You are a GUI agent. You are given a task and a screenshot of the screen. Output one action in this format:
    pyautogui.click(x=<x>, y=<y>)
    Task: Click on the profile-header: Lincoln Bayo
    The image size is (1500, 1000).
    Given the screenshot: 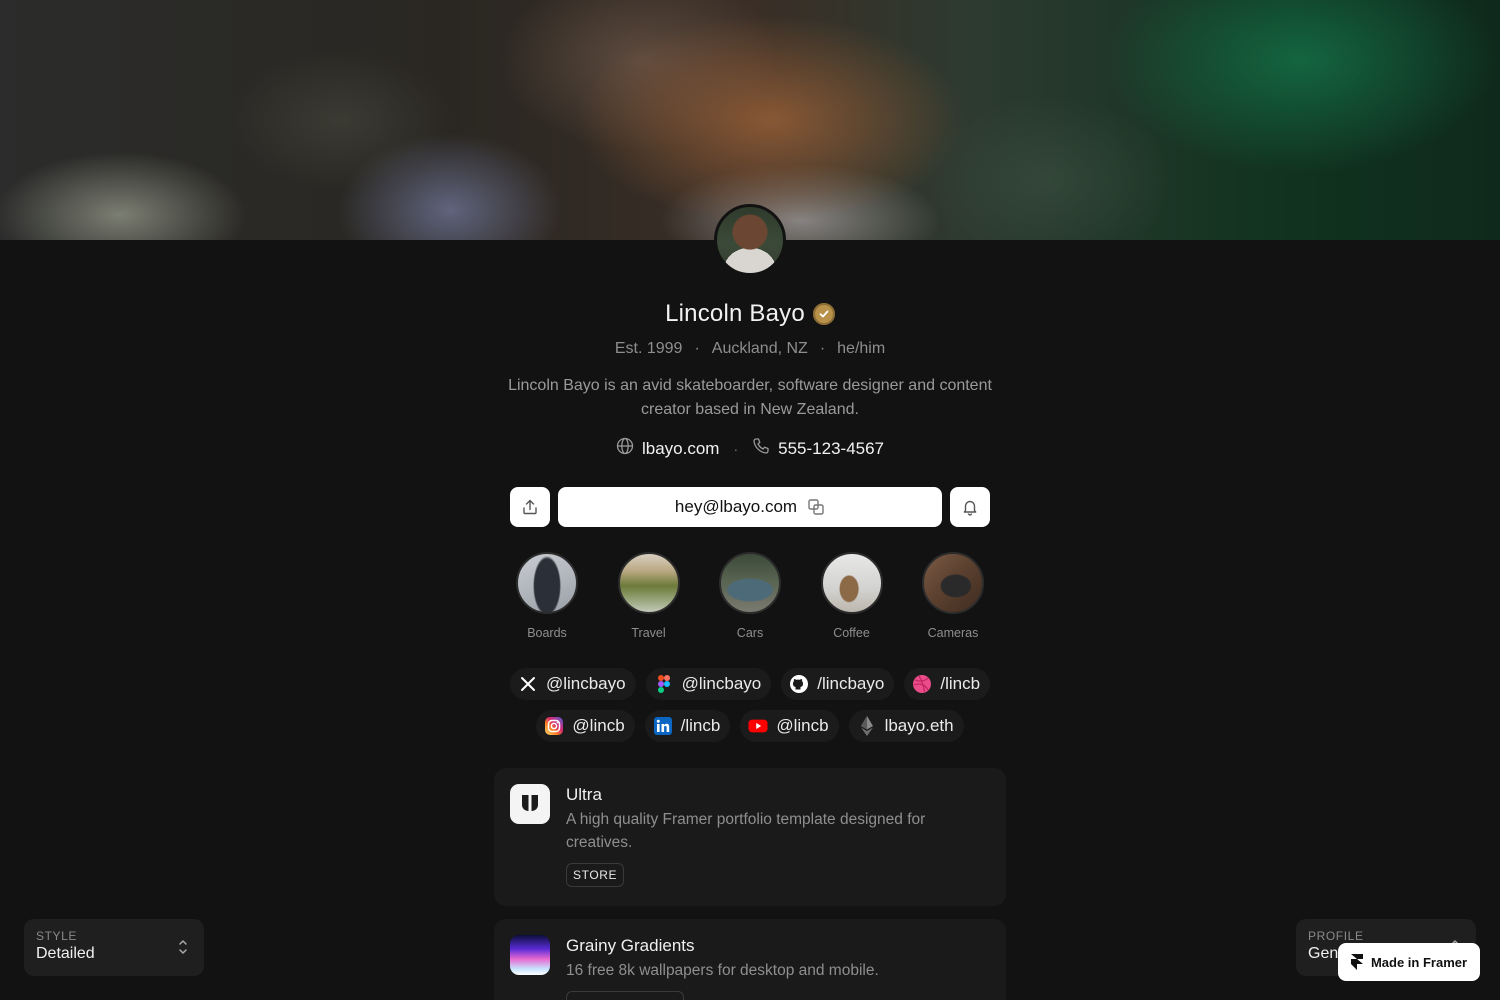 What is the action you would take?
    pyautogui.click(x=750, y=314)
    